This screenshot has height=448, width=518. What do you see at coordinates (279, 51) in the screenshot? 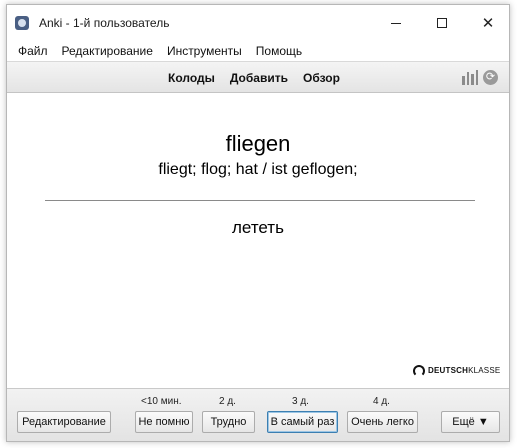
I see `menu-help: Помощь` at bounding box center [279, 51].